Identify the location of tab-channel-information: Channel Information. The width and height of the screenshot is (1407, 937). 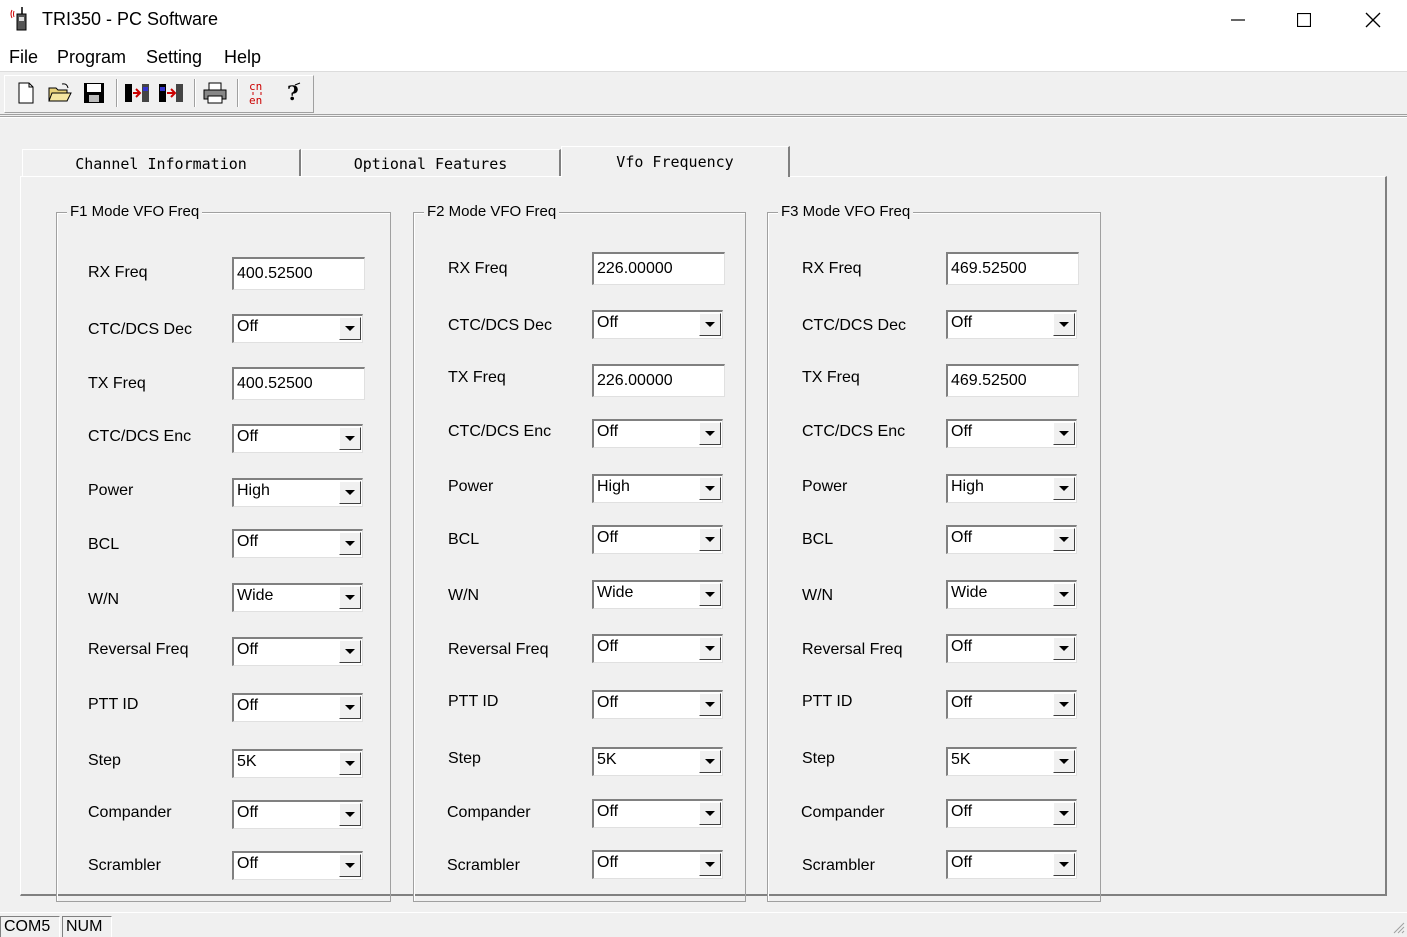
(161, 163).